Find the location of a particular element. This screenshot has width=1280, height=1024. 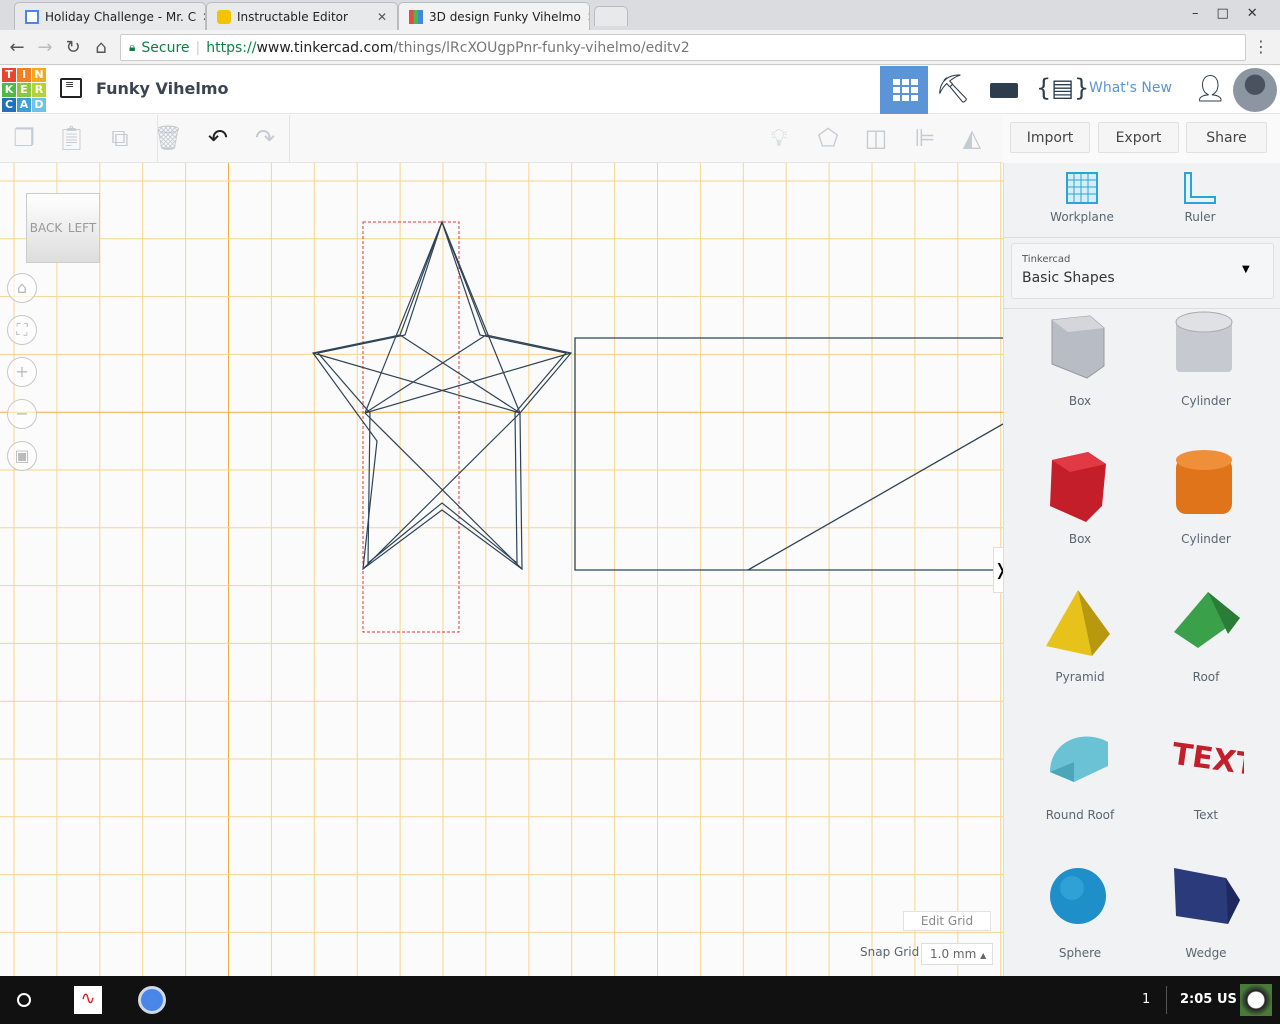

collapse-panel-button: ❭ is located at coordinates (998, 570).